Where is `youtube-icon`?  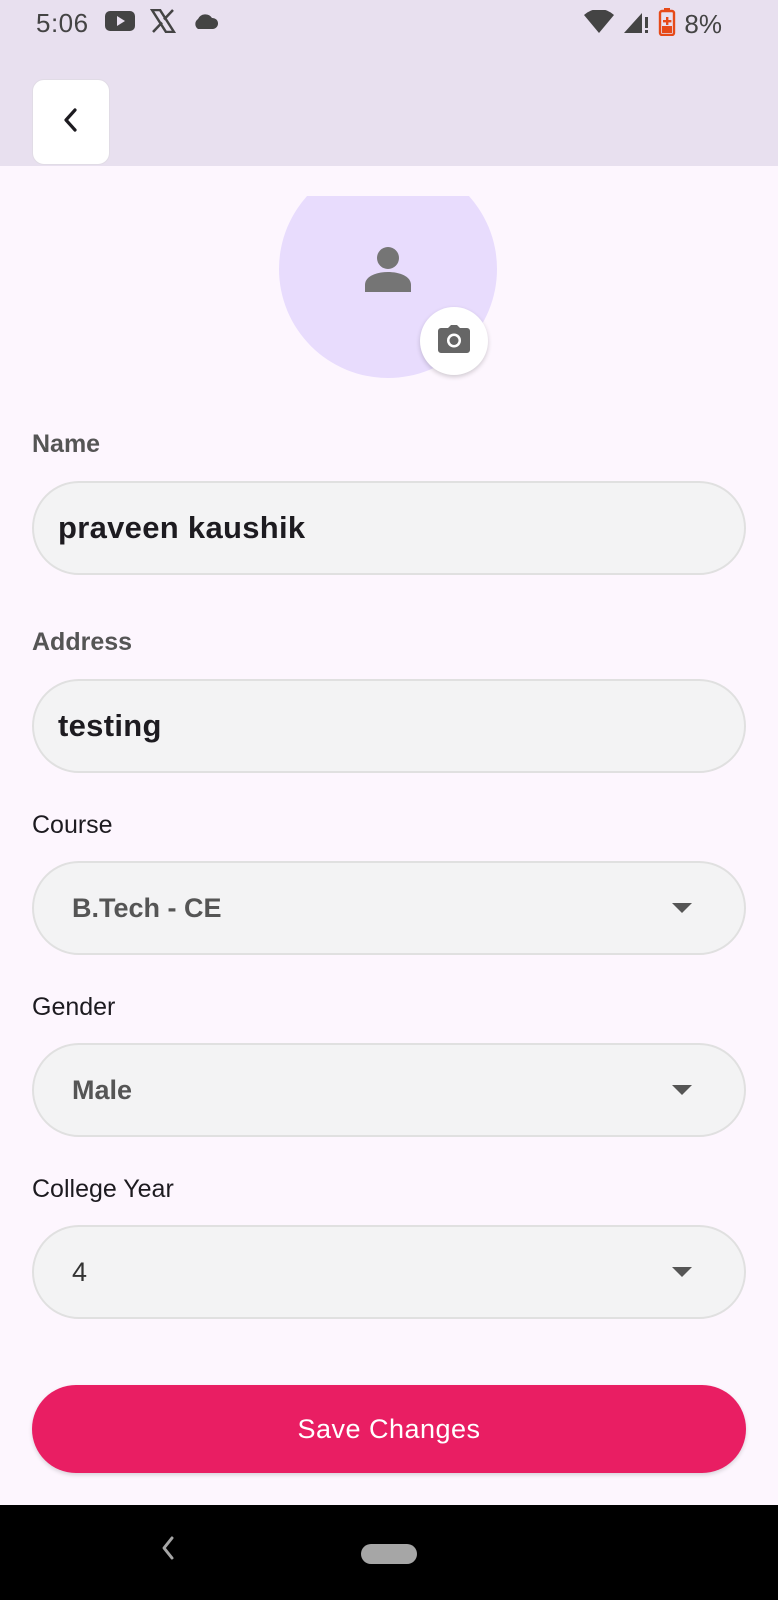 youtube-icon is located at coordinates (120, 23).